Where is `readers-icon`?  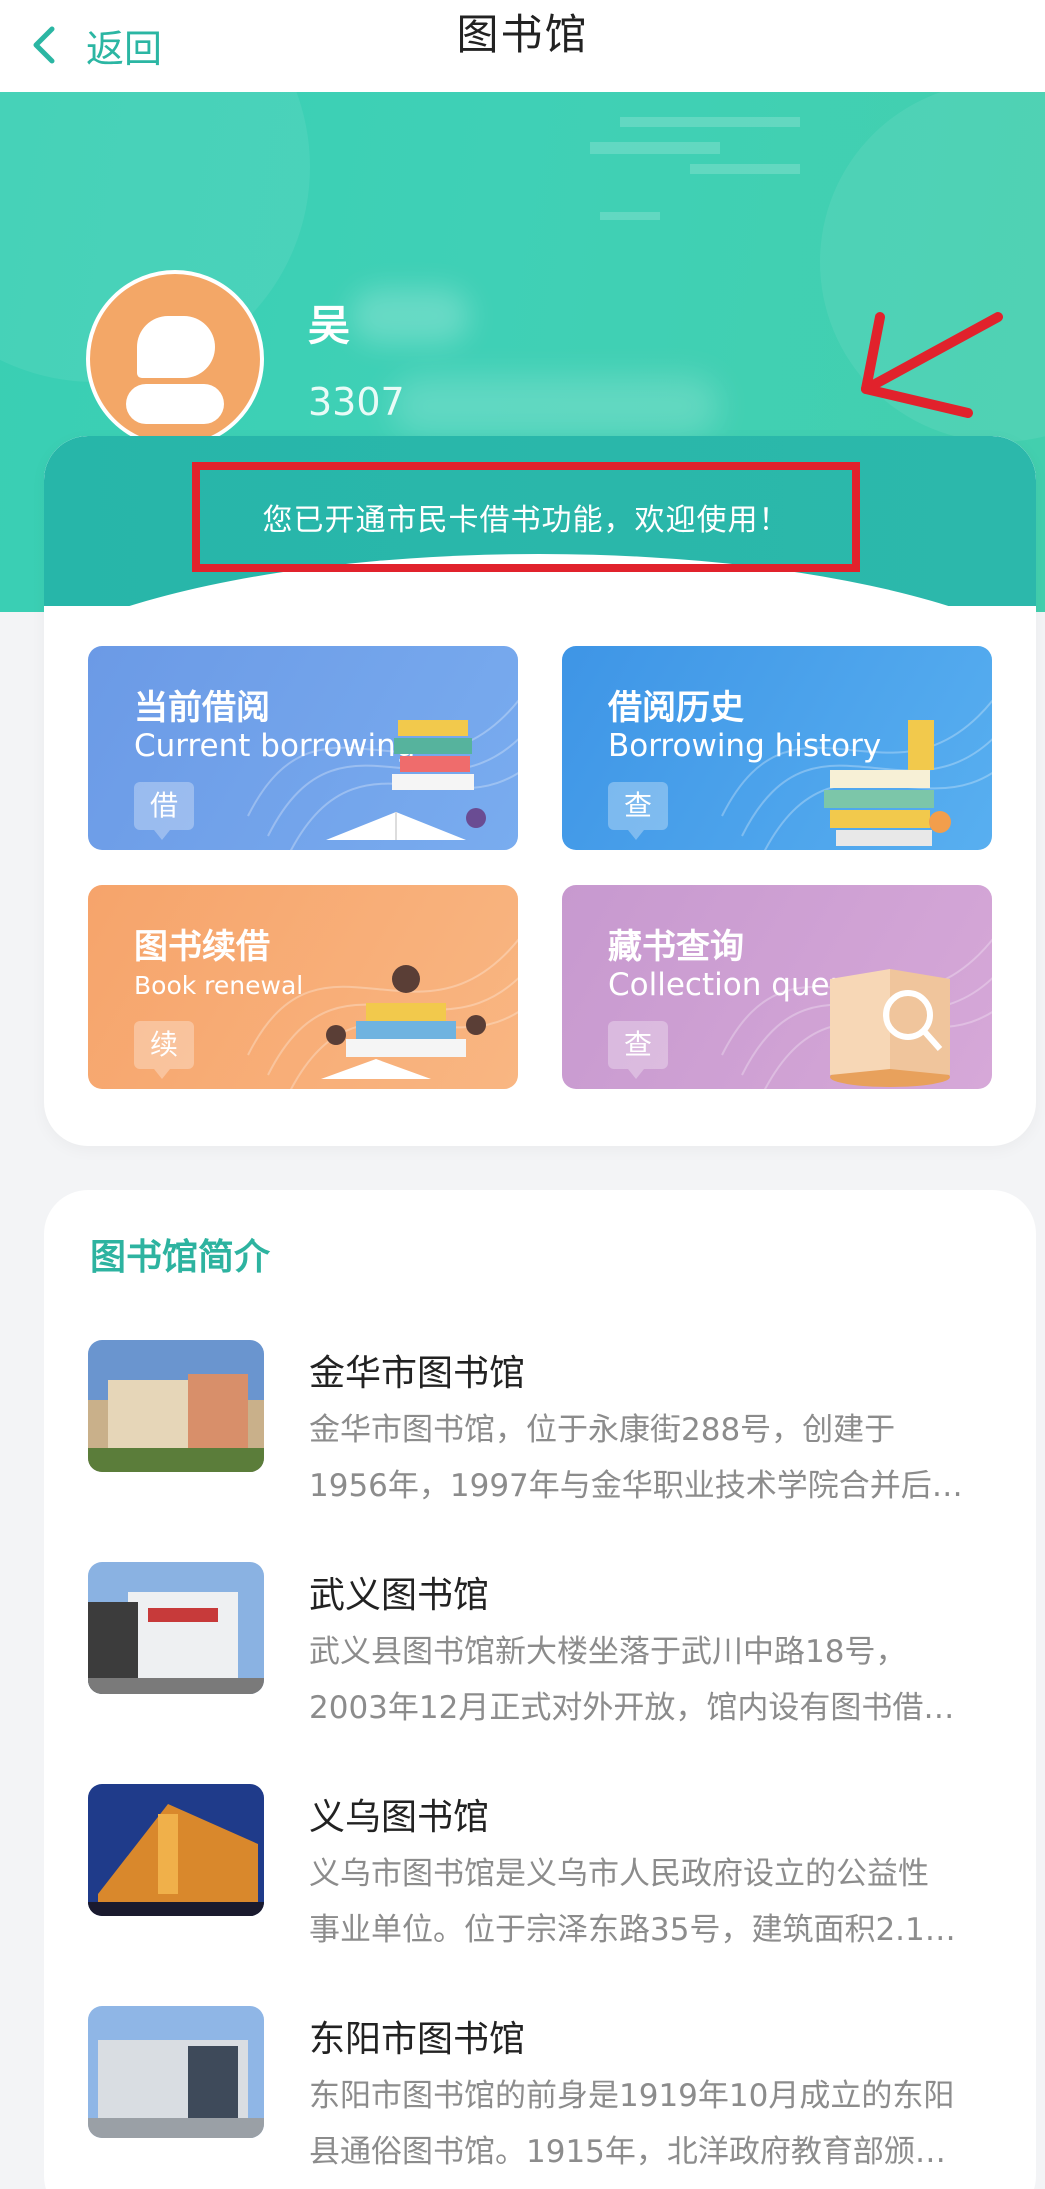 readers-icon is located at coordinates (403, 1022).